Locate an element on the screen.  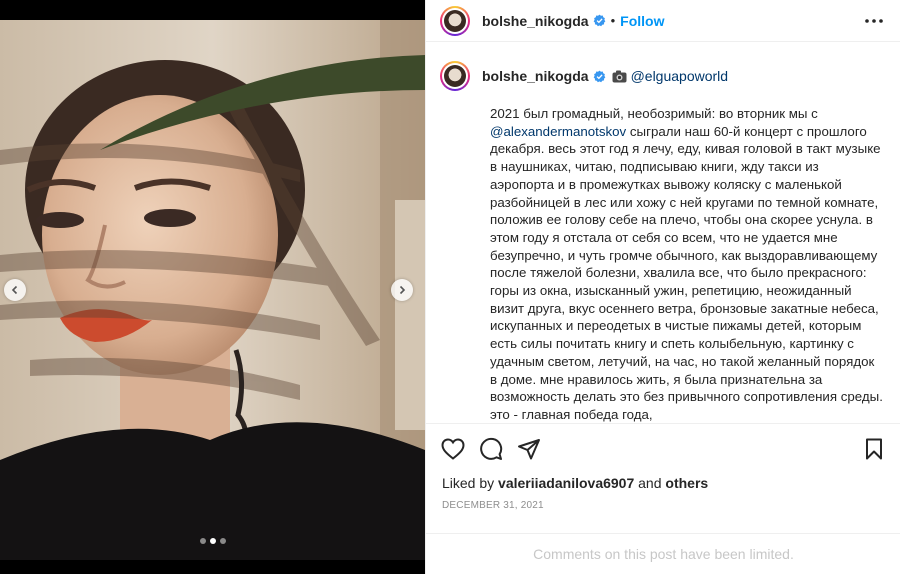
comment-button is located at coordinates (491, 449).